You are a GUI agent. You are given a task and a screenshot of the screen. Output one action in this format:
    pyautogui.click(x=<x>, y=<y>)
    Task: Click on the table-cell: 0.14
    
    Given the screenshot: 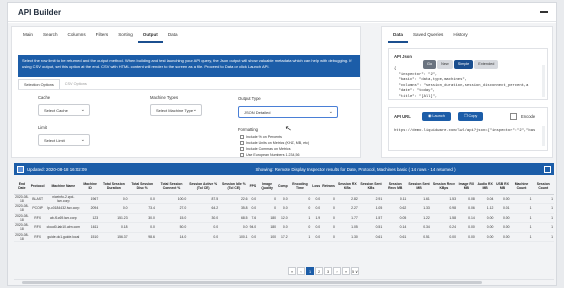 What is the action you would take?
    pyautogui.click(x=395, y=227)
    